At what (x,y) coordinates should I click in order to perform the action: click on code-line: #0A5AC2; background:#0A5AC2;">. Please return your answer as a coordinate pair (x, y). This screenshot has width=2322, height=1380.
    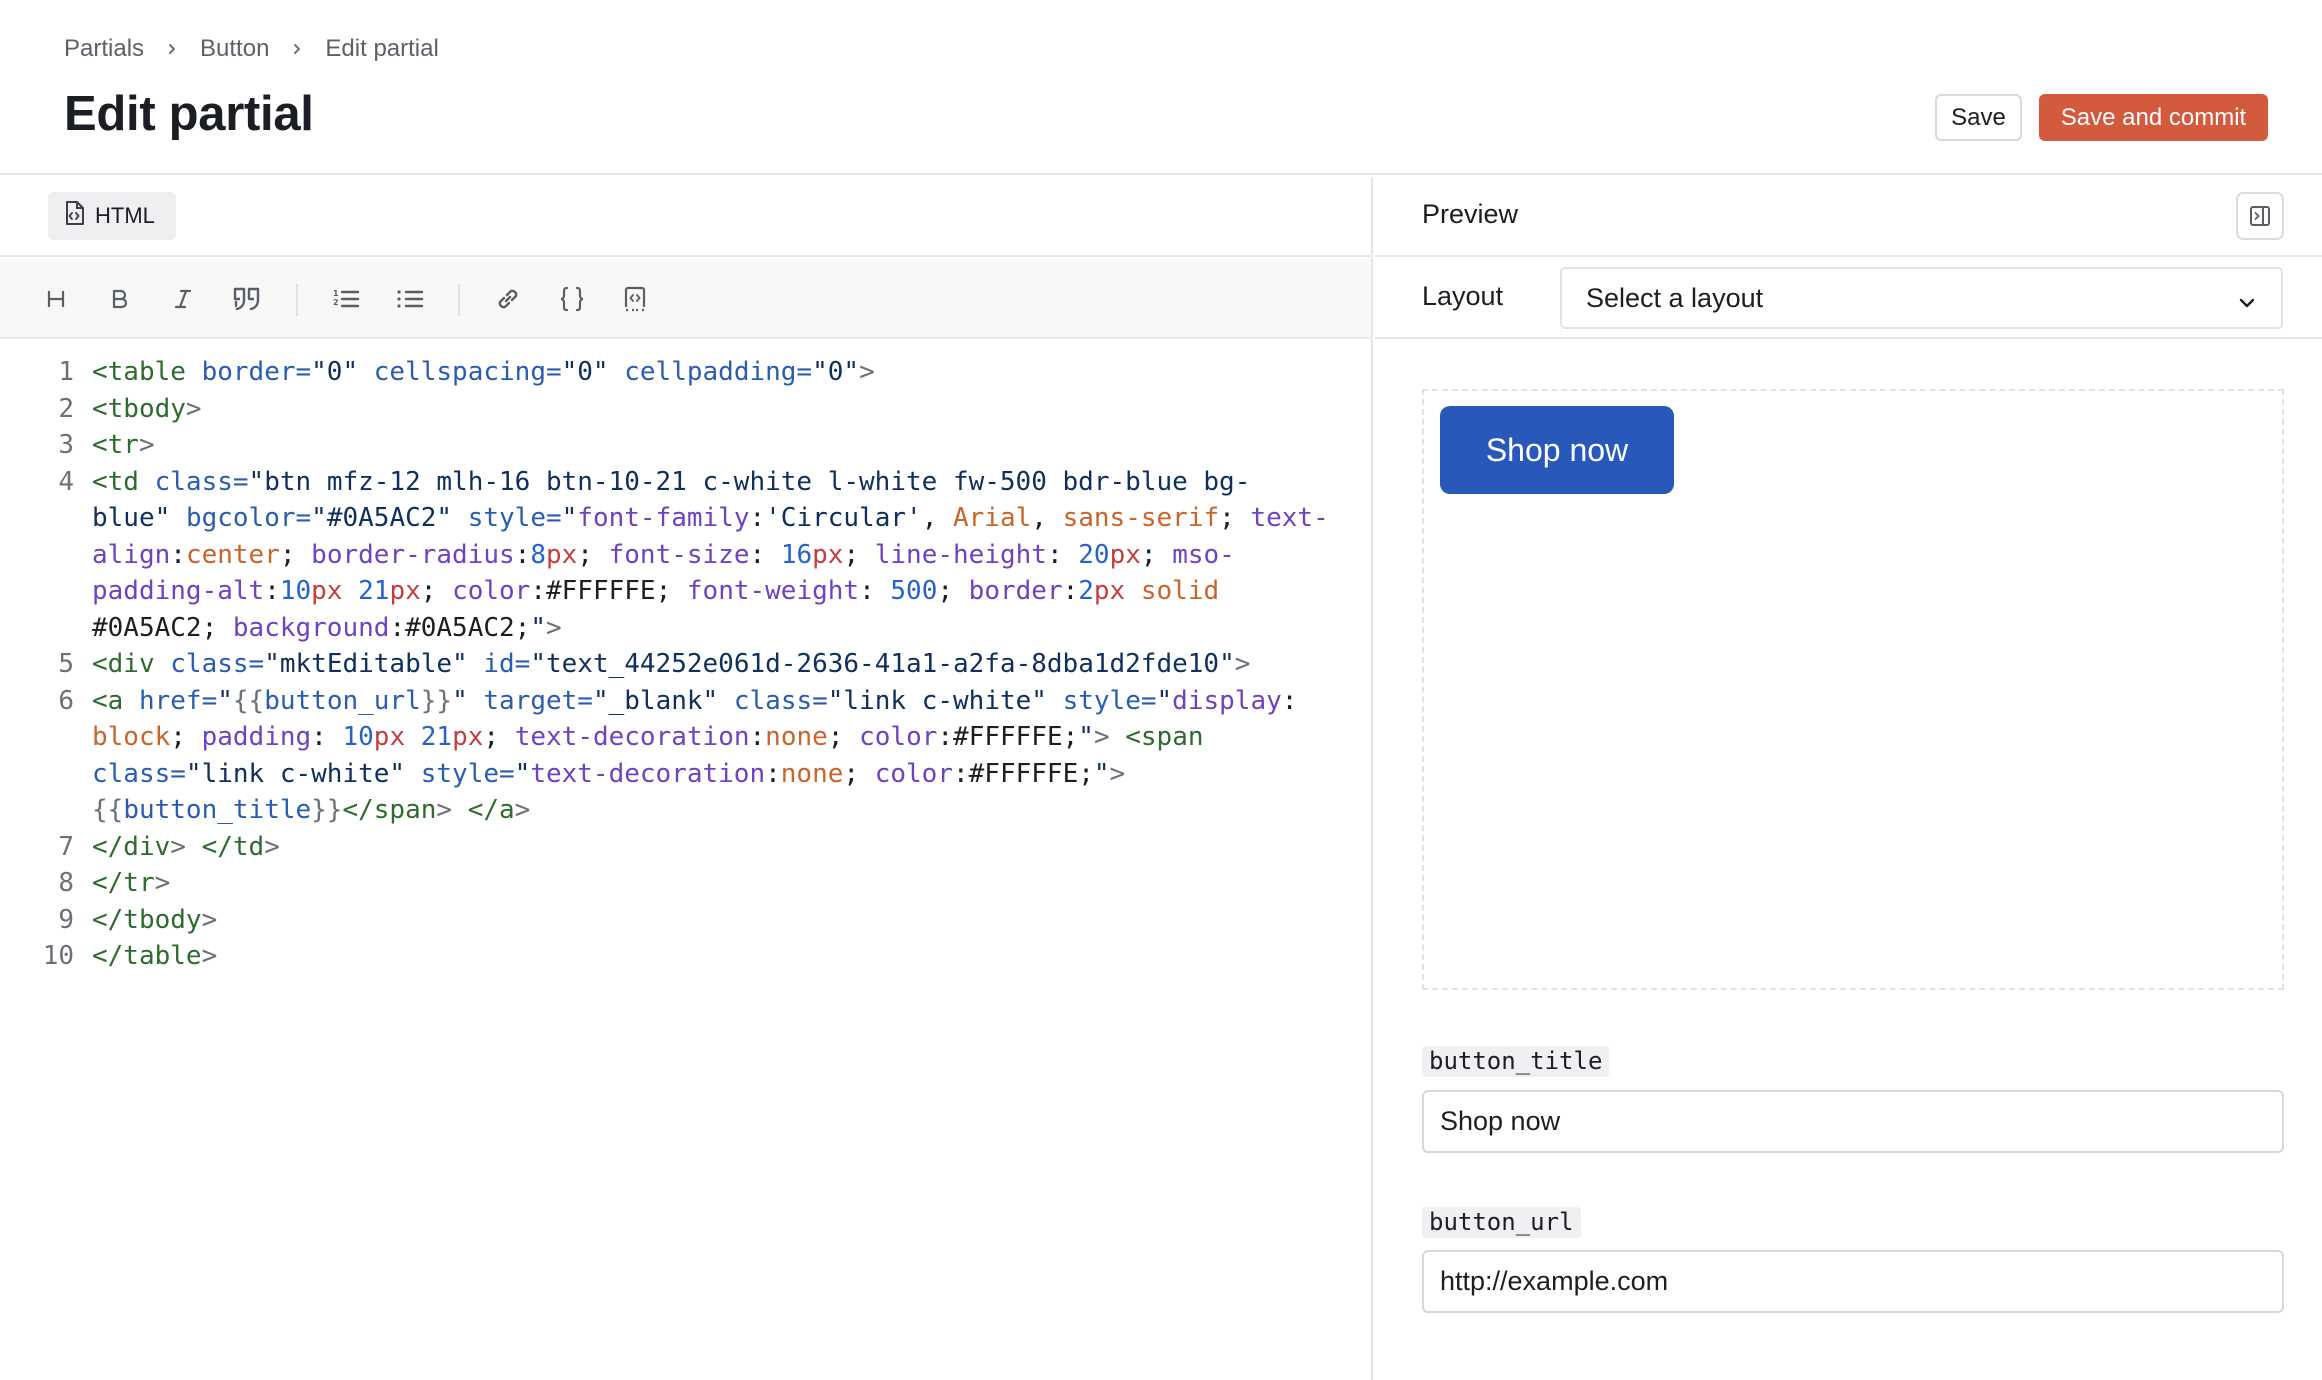
    Looking at the image, I should click on (685, 628).